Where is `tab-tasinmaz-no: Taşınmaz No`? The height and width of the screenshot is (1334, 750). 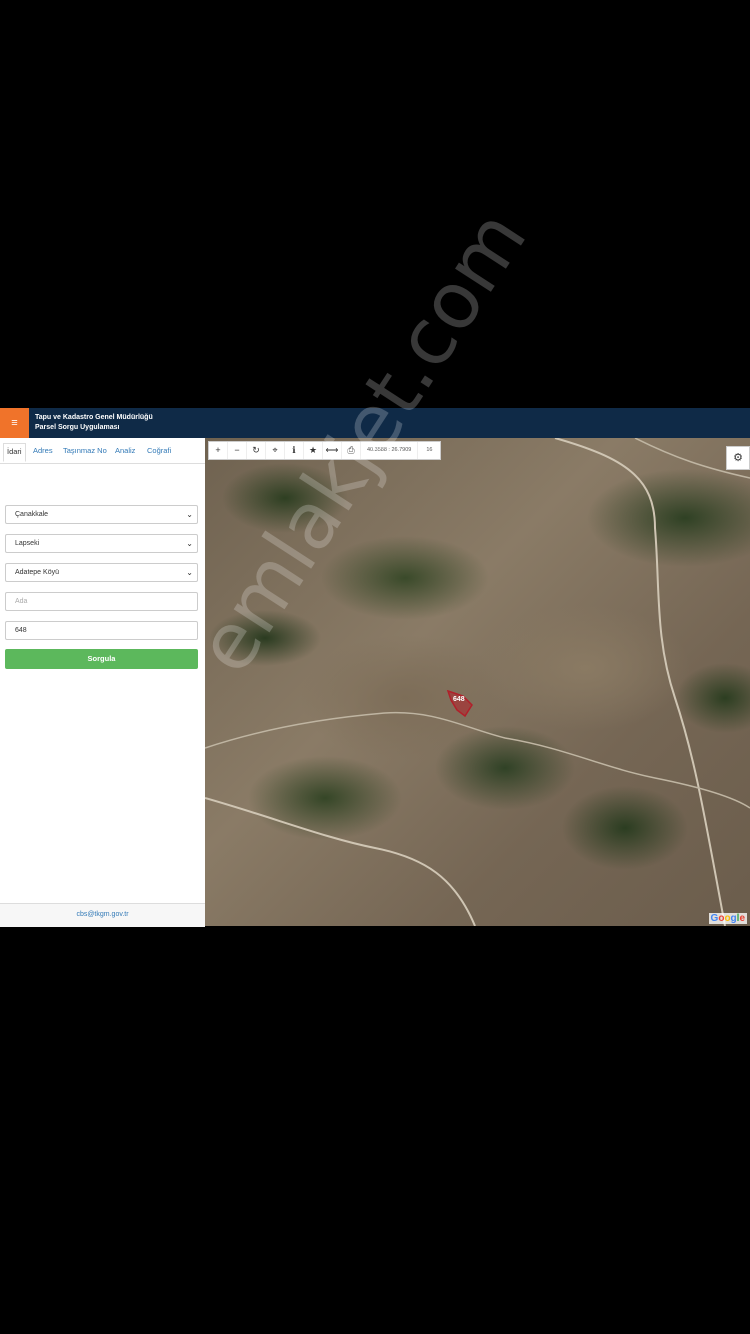
tab-tasinmaz-no: Taşınmaz No is located at coordinates (85, 452).